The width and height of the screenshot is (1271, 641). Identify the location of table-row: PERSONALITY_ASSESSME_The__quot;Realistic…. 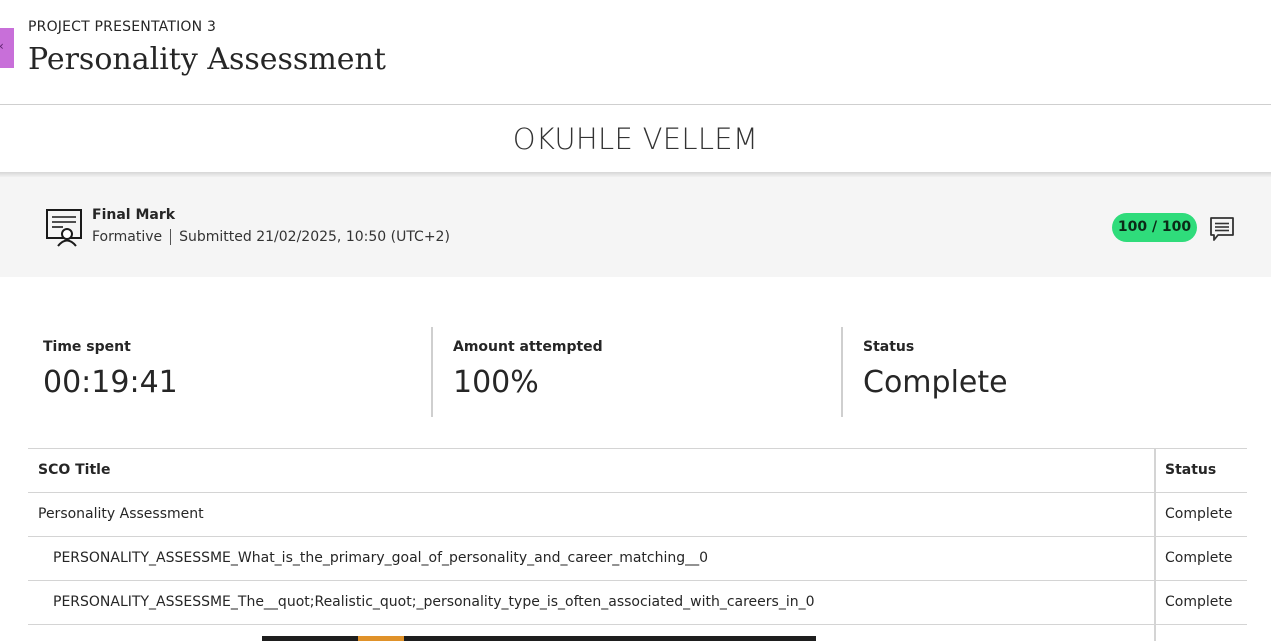
(637, 603).